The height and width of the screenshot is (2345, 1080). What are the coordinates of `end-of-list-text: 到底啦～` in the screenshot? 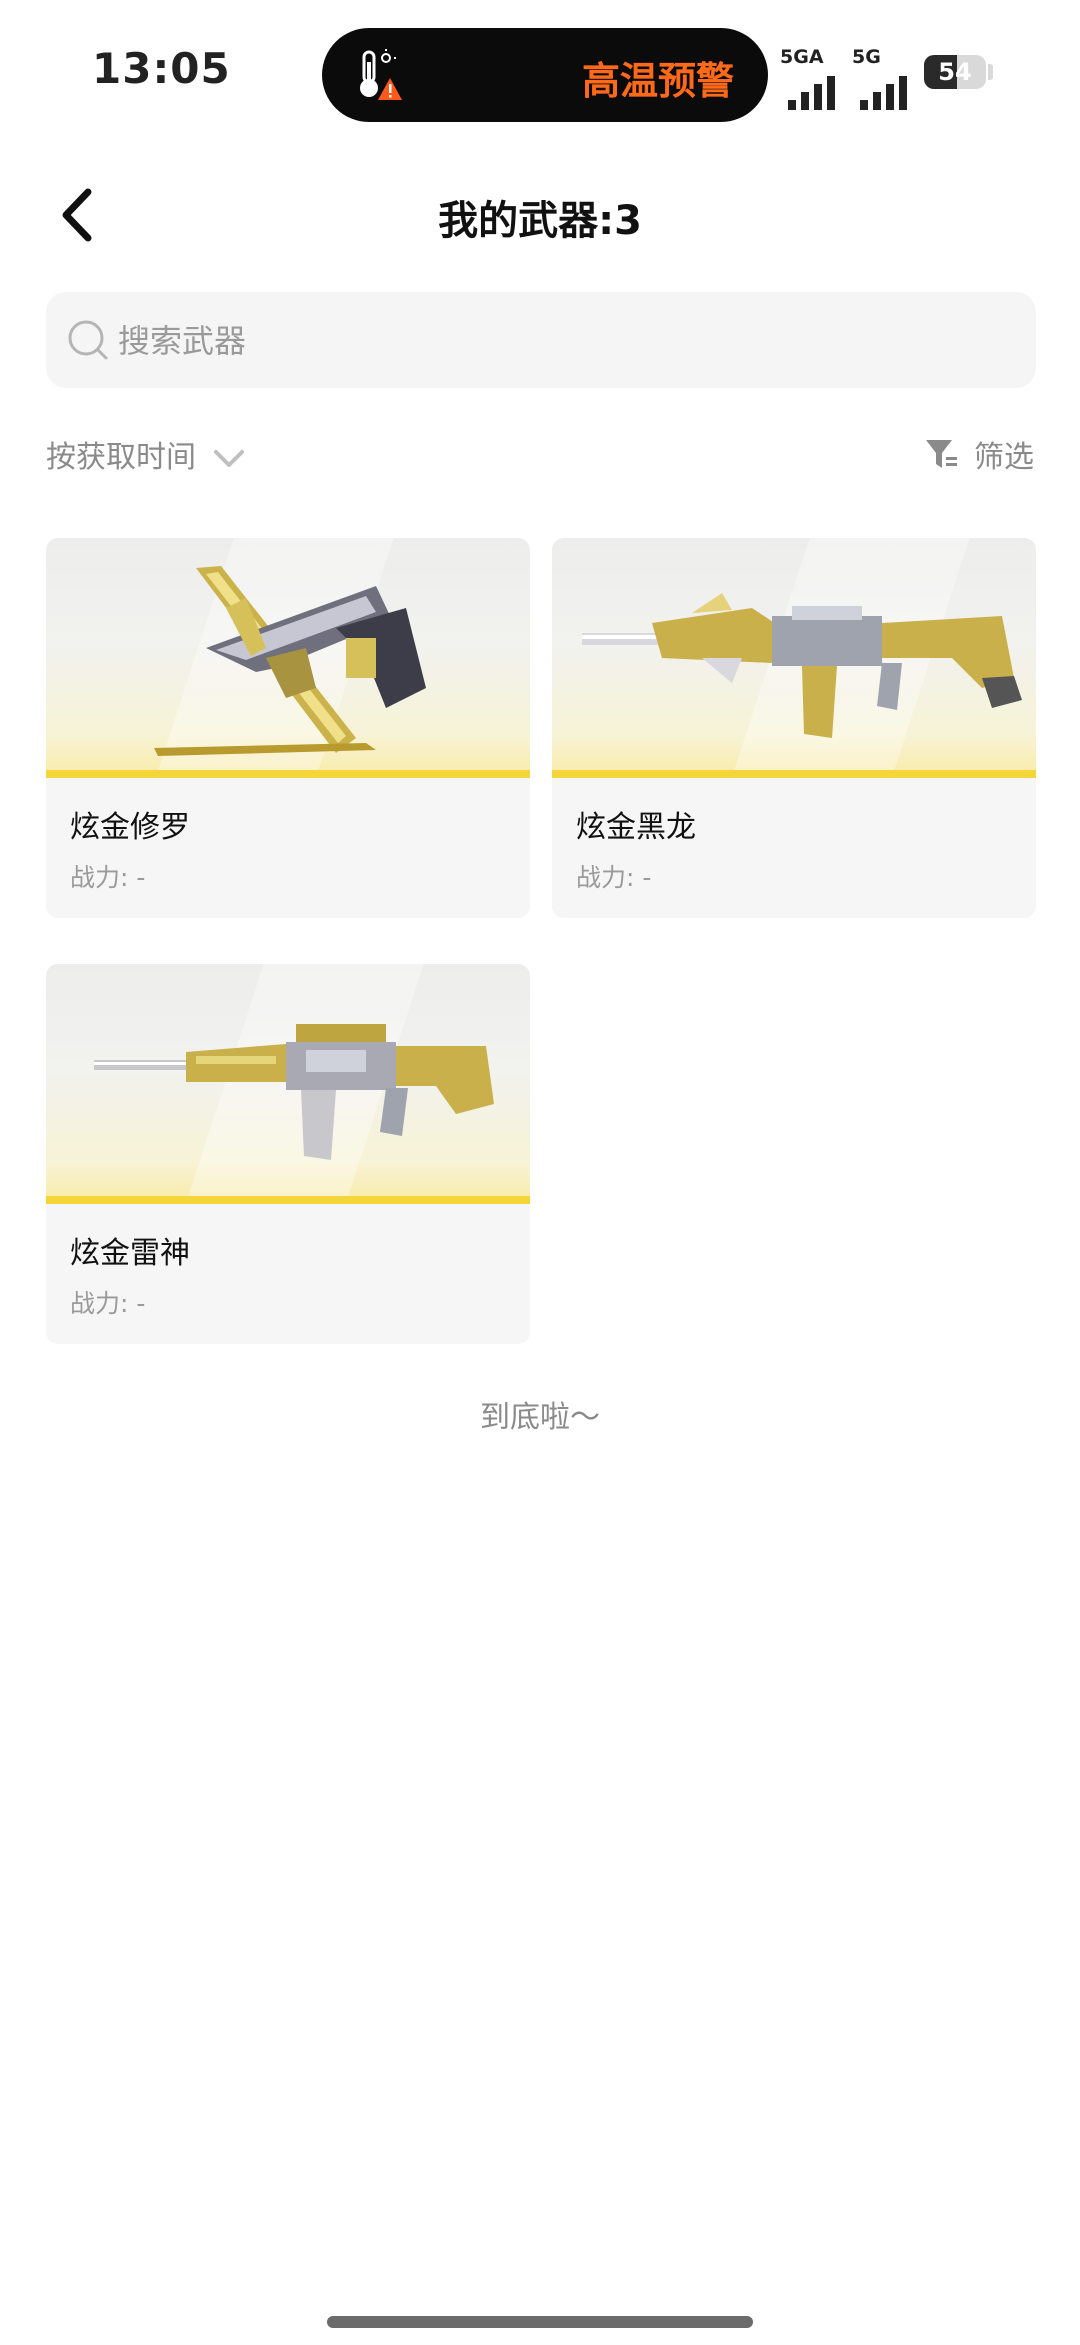 It's located at (540, 1417).